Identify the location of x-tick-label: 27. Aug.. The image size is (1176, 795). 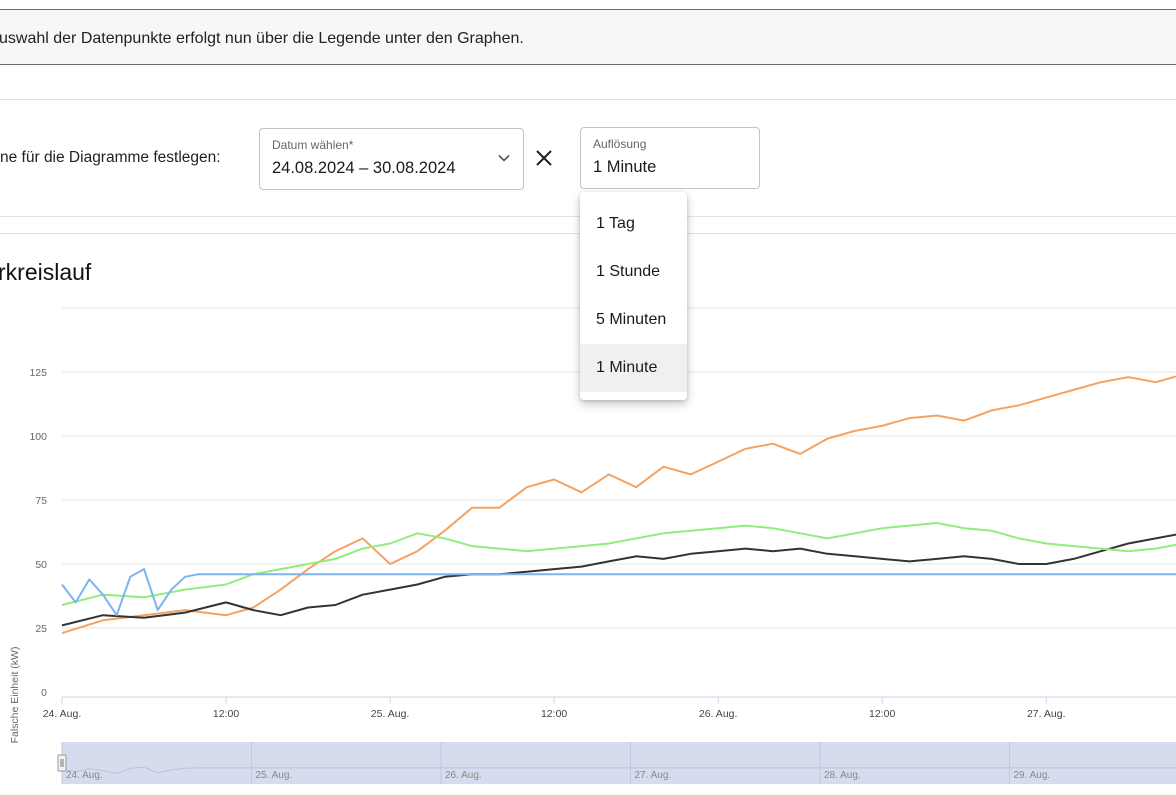
(1046, 714).